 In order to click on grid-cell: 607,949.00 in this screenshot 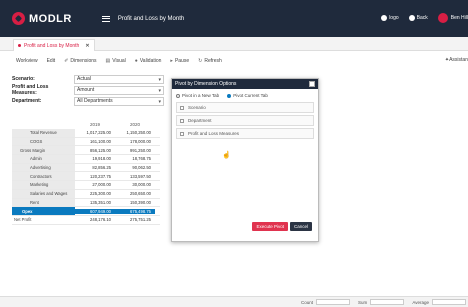, I will do `click(95, 211)`.